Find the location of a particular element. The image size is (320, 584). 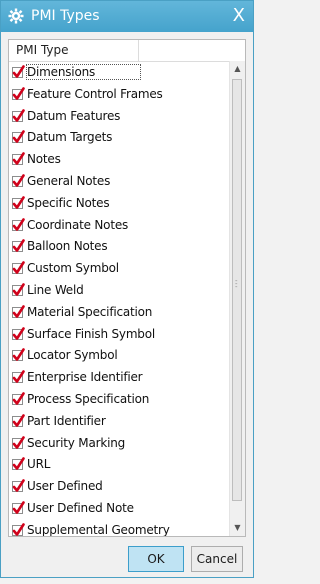

dialog-title: PMI Types is located at coordinates (65, 16).